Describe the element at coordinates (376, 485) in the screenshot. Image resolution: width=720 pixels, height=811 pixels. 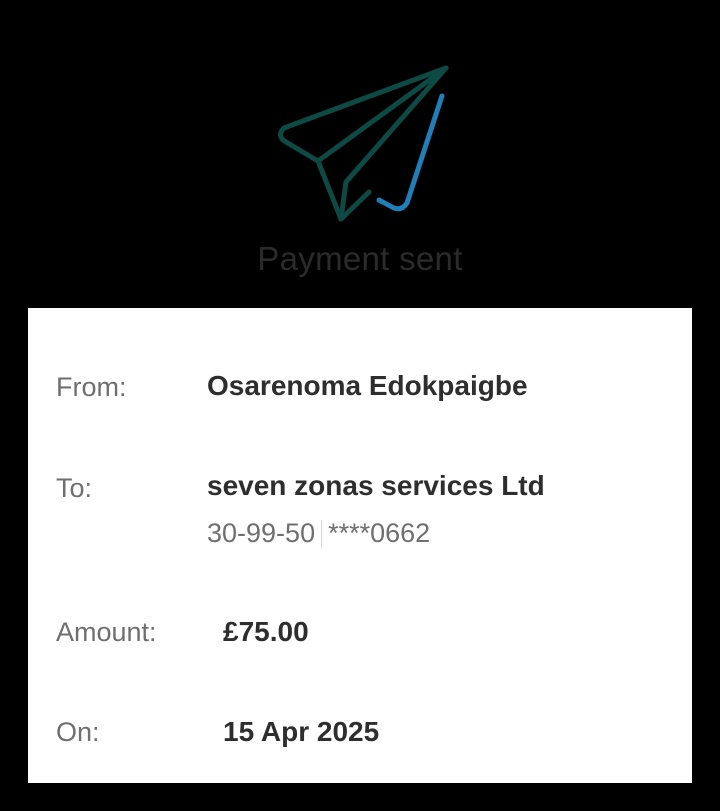
I see `to-value: seven zonas services Ltd` at that location.